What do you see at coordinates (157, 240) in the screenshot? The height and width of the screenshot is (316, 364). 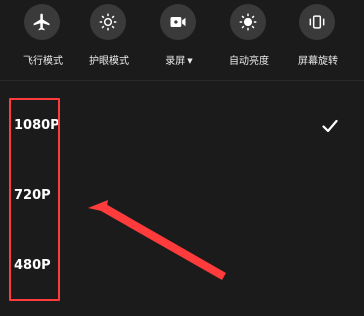 I see `annotation-arrow-icon` at bounding box center [157, 240].